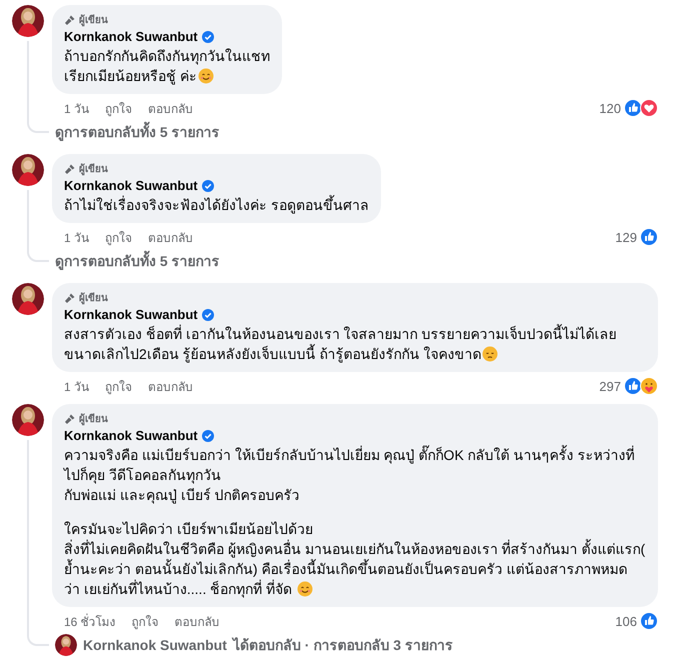 The image size is (700, 657). What do you see at coordinates (155, 645) in the screenshot?
I see `reply-author-name: Kornkanok Suwanbut` at bounding box center [155, 645].